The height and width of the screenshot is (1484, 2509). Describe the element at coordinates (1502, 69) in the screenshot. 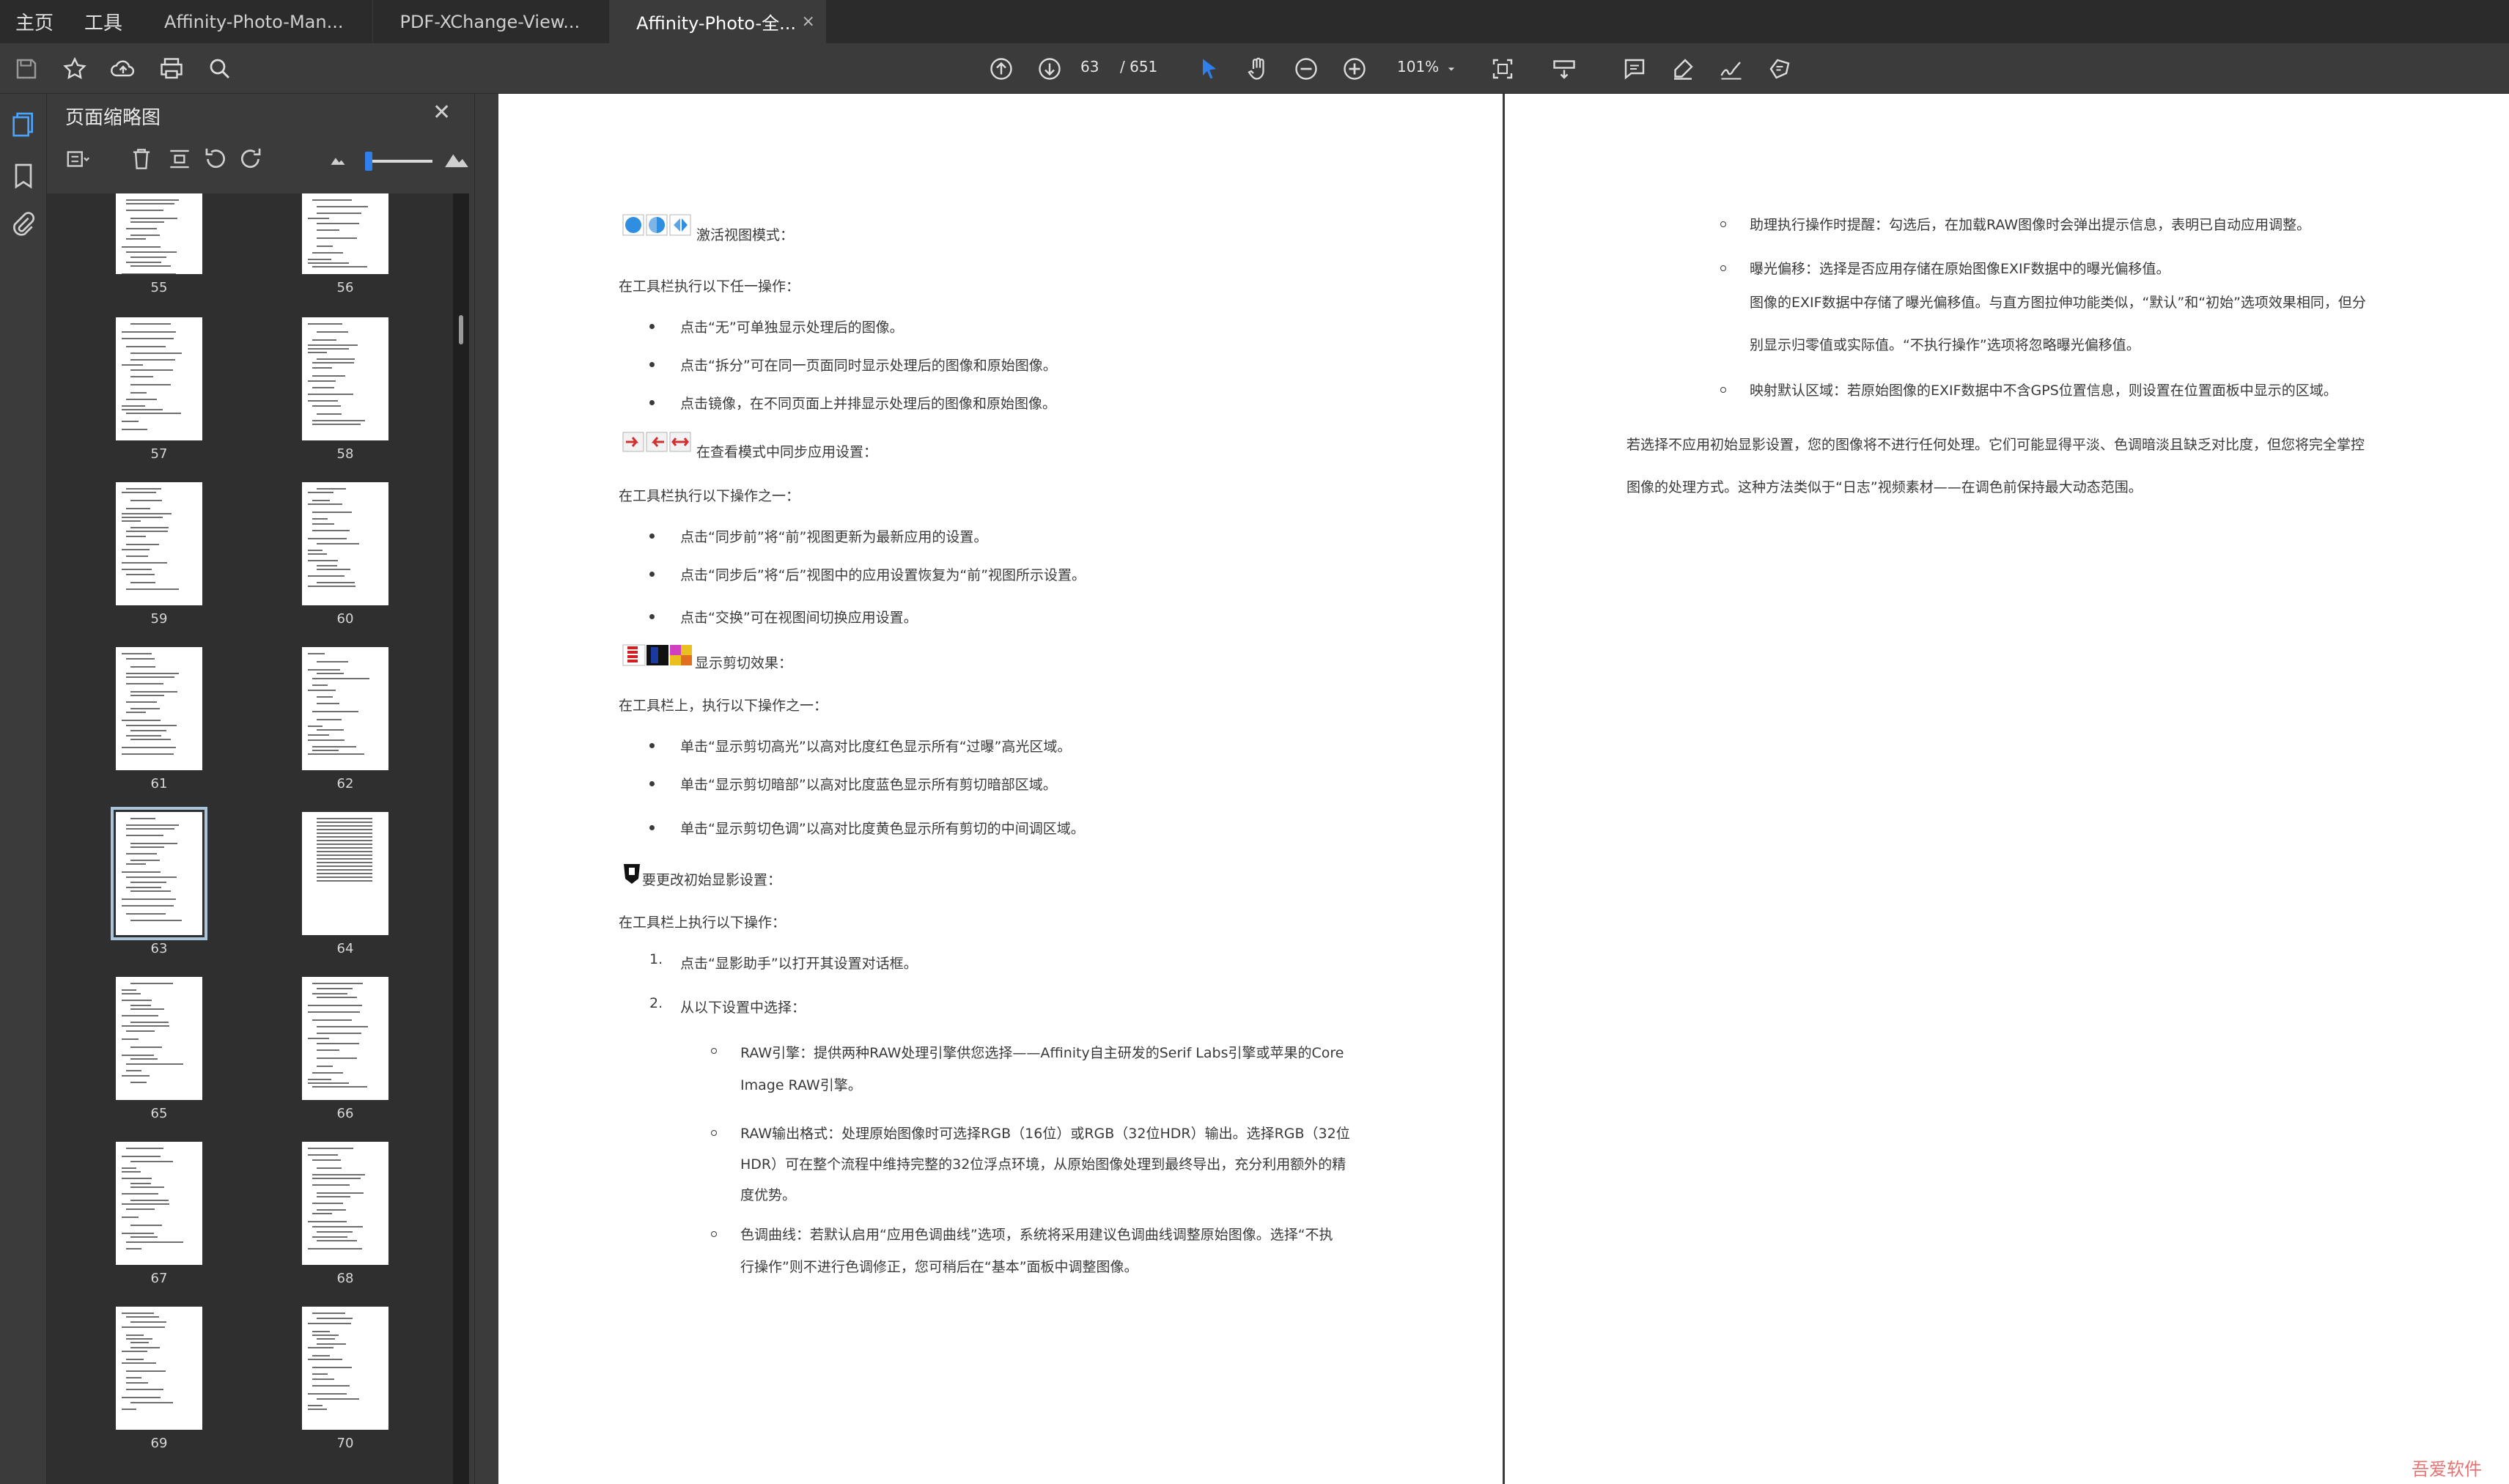

I see `fit-page-icon` at that location.